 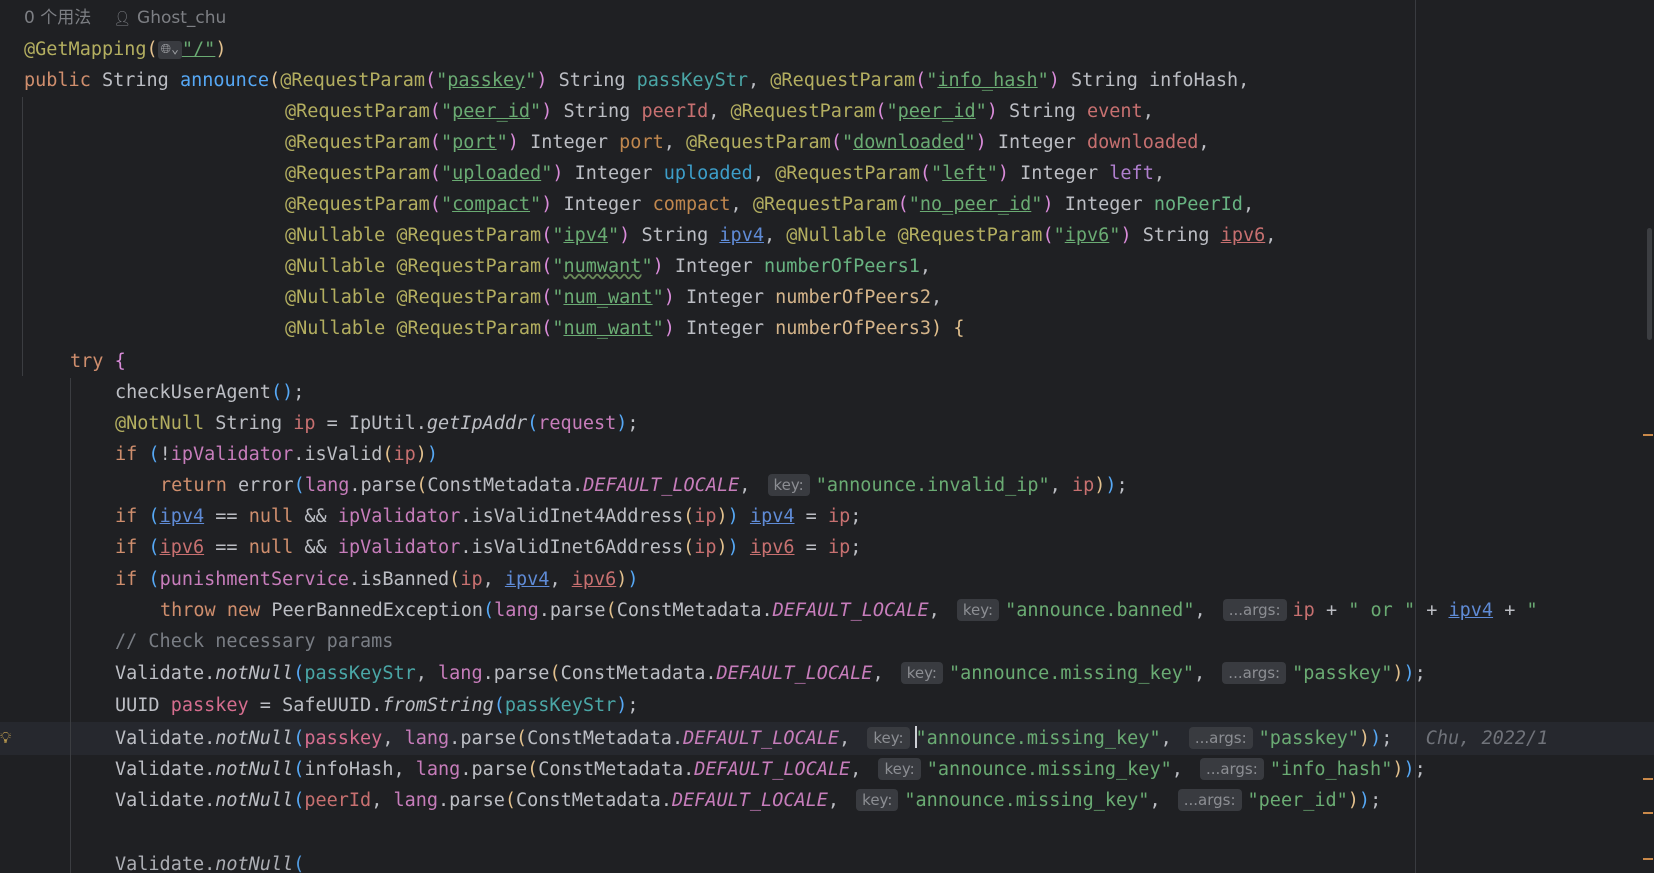 I want to click on inline-blame: Chu, 2022/1, so click(x=1487, y=738).